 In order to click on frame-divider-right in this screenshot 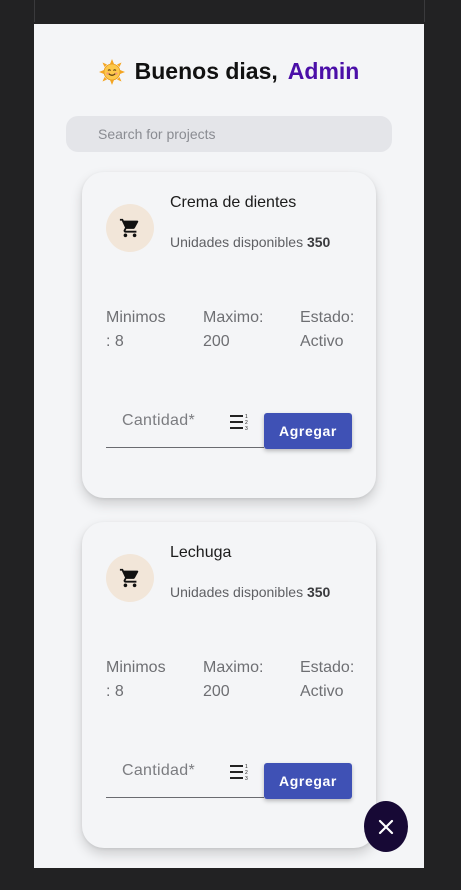, I will do `click(424, 11)`.